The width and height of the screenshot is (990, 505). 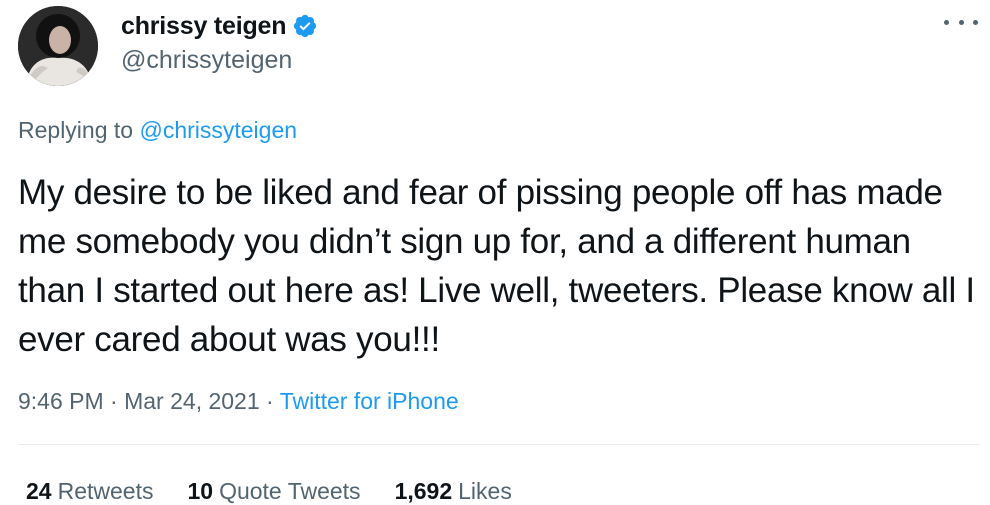 I want to click on quote-tweets-count: 10, so click(x=200, y=491).